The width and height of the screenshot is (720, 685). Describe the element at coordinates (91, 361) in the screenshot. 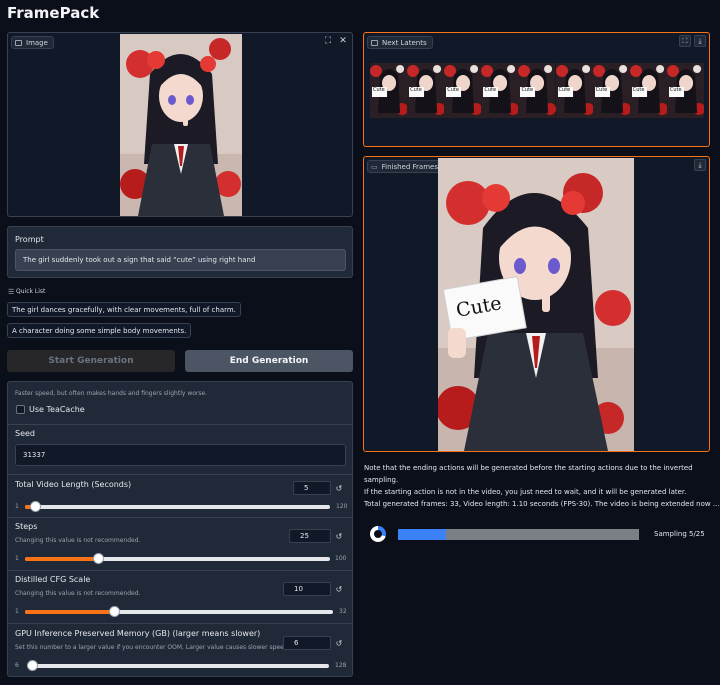

I see `start-generation-button: Start Generation` at that location.